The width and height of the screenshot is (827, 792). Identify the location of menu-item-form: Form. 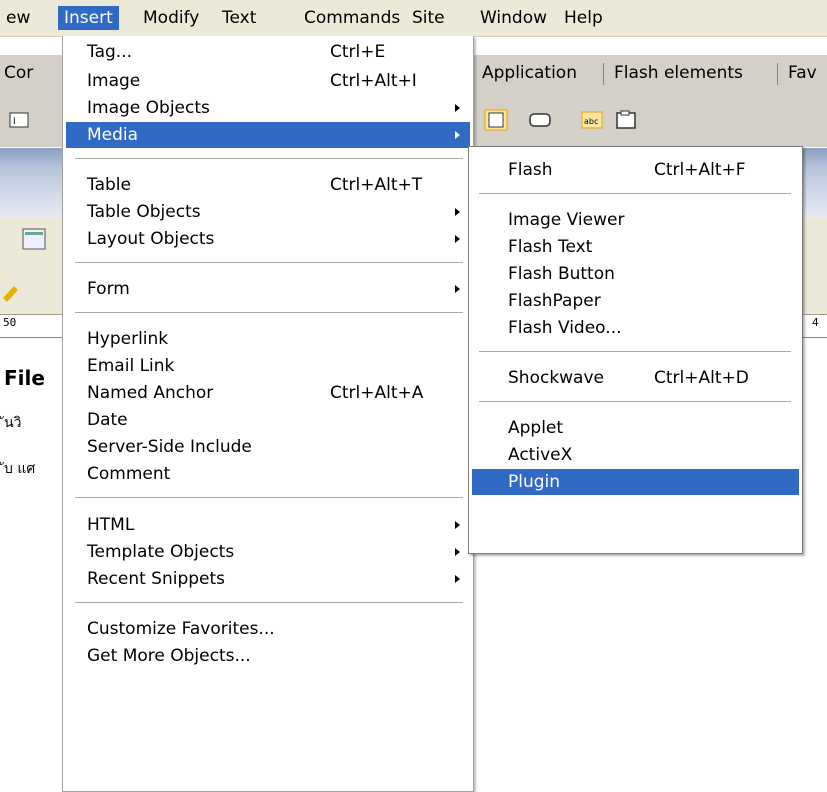
(268, 289).